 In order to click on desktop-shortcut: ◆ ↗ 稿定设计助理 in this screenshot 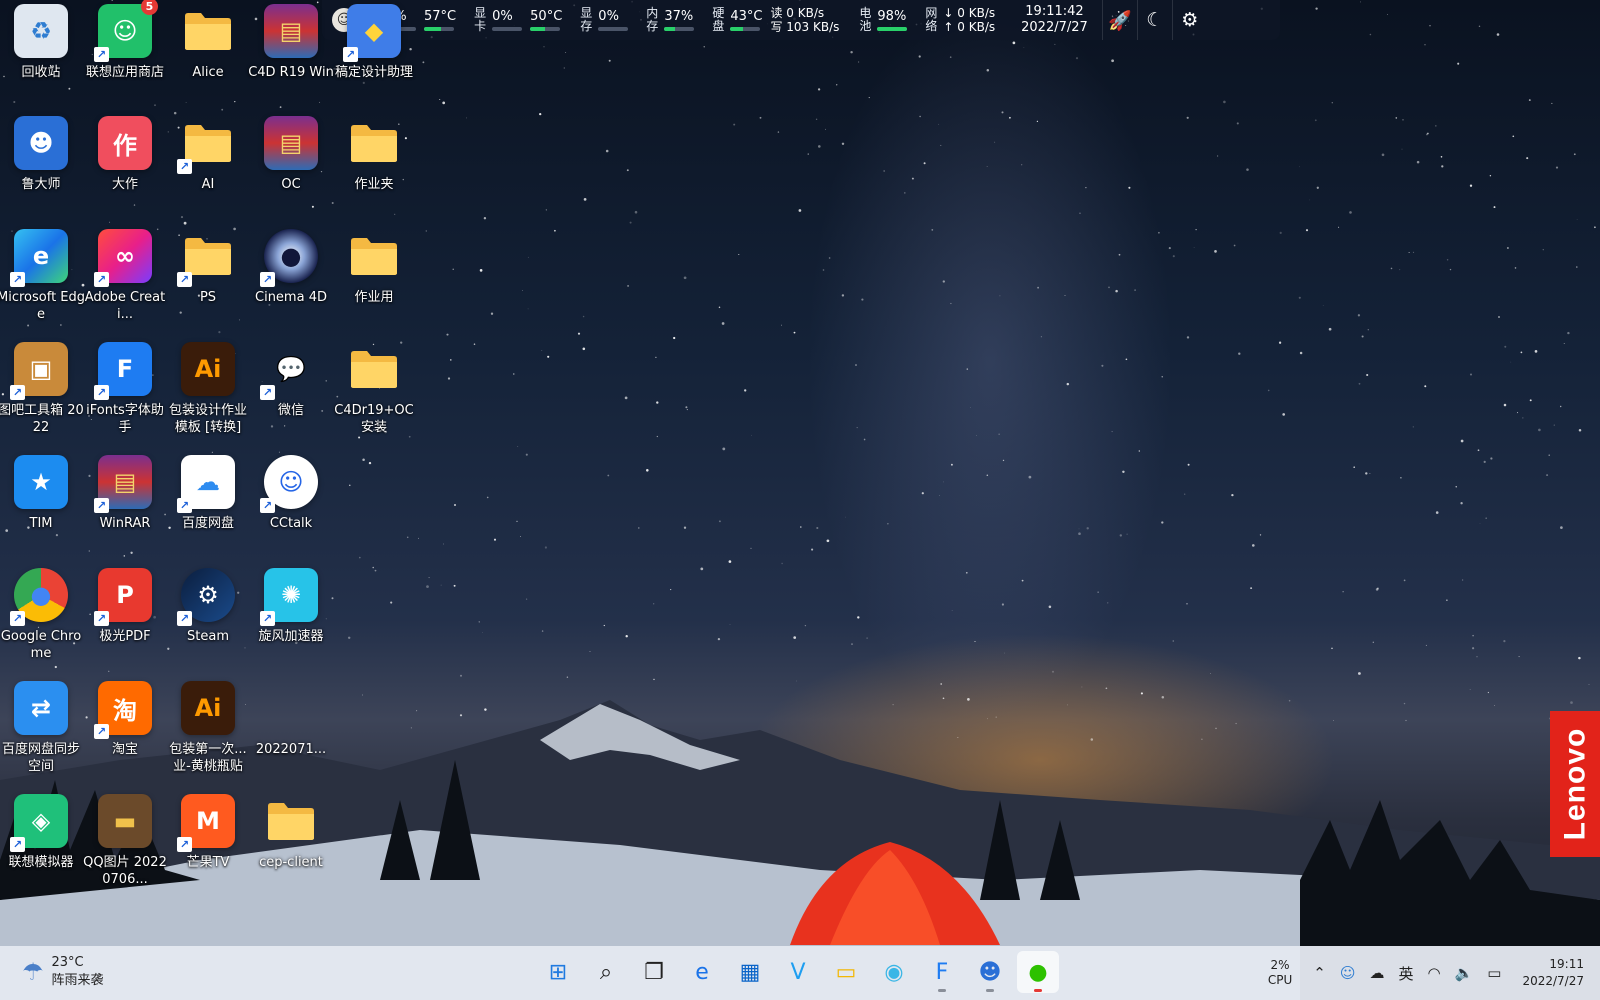, I will do `click(374, 42)`.